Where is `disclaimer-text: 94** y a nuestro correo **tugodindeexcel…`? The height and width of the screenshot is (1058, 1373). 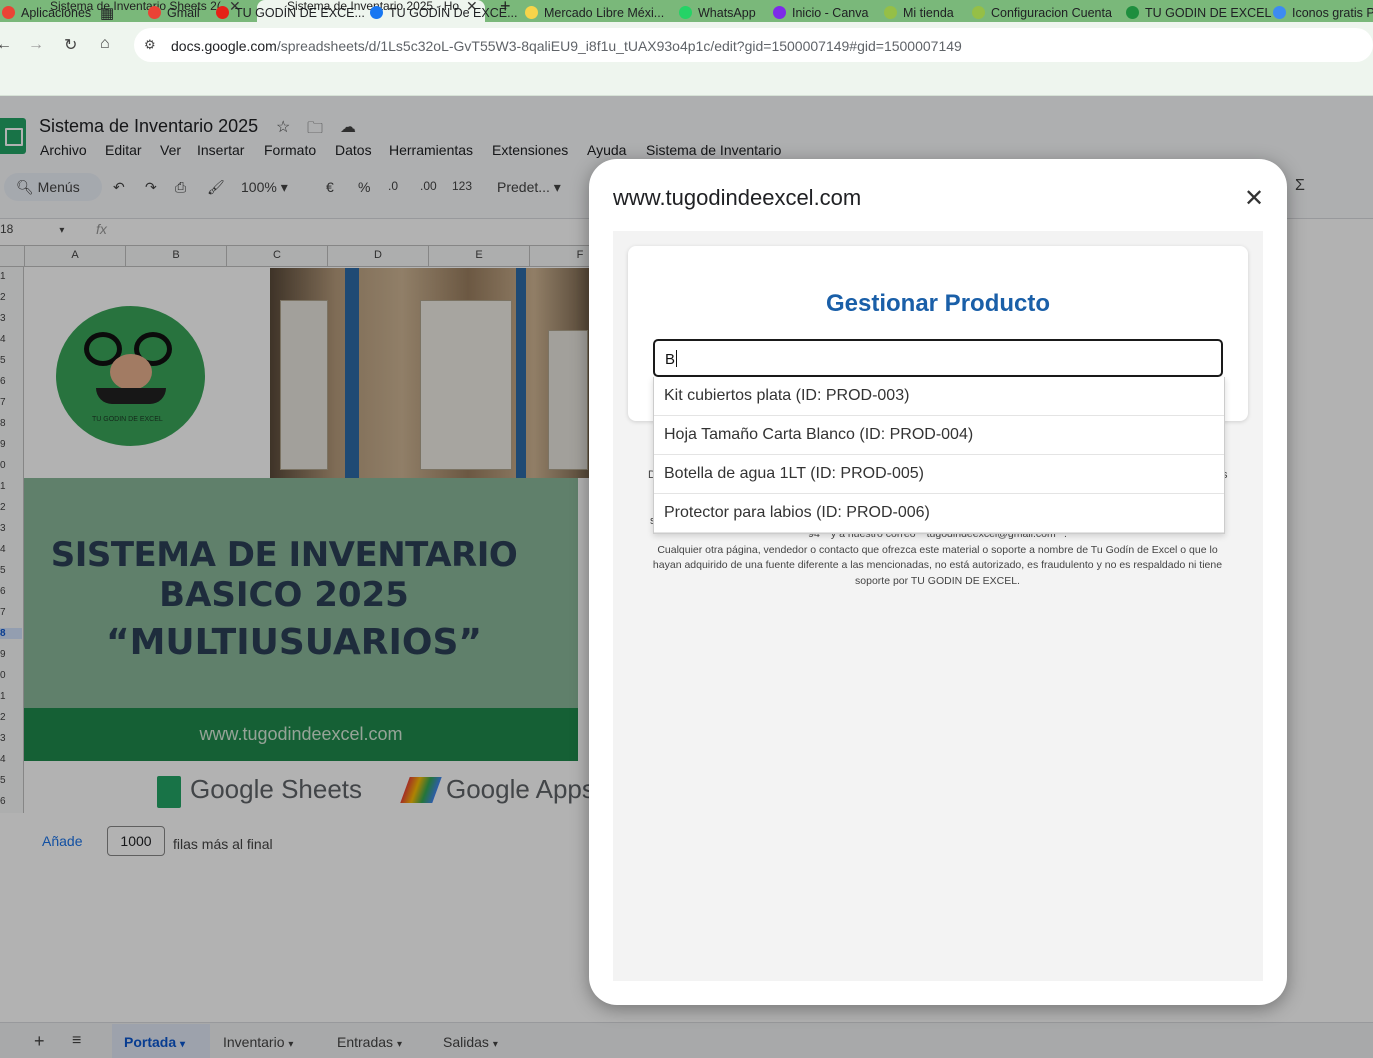
disclaimer-text: 94** y a nuestro correo **tugodindeexcel… is located at coordinates (937, 558).